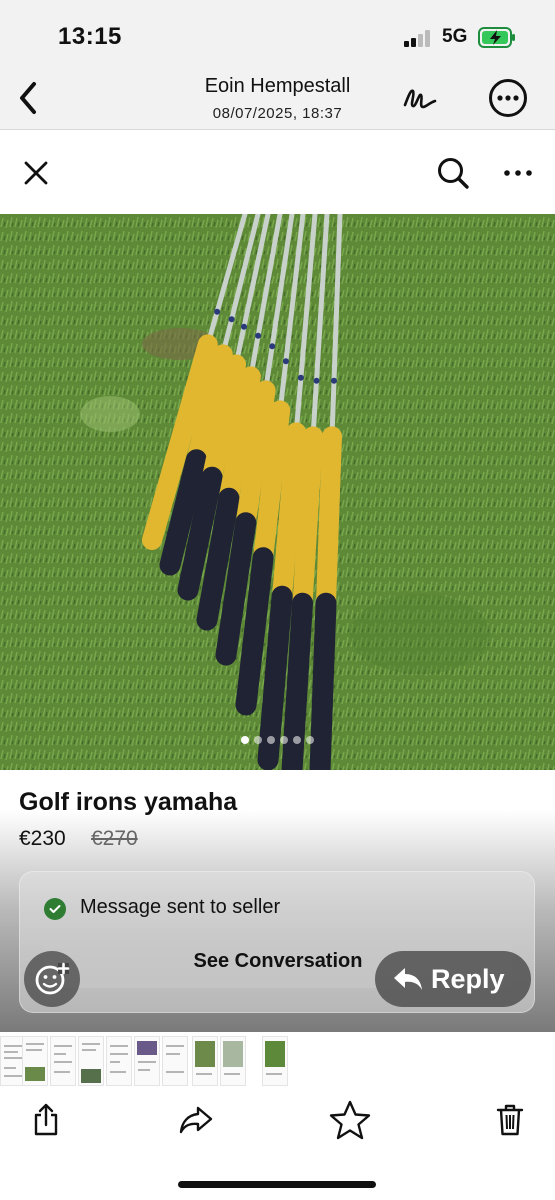 This screenshot has height=1200, width=555. I want to click on star-icon, so click(350, 1120).